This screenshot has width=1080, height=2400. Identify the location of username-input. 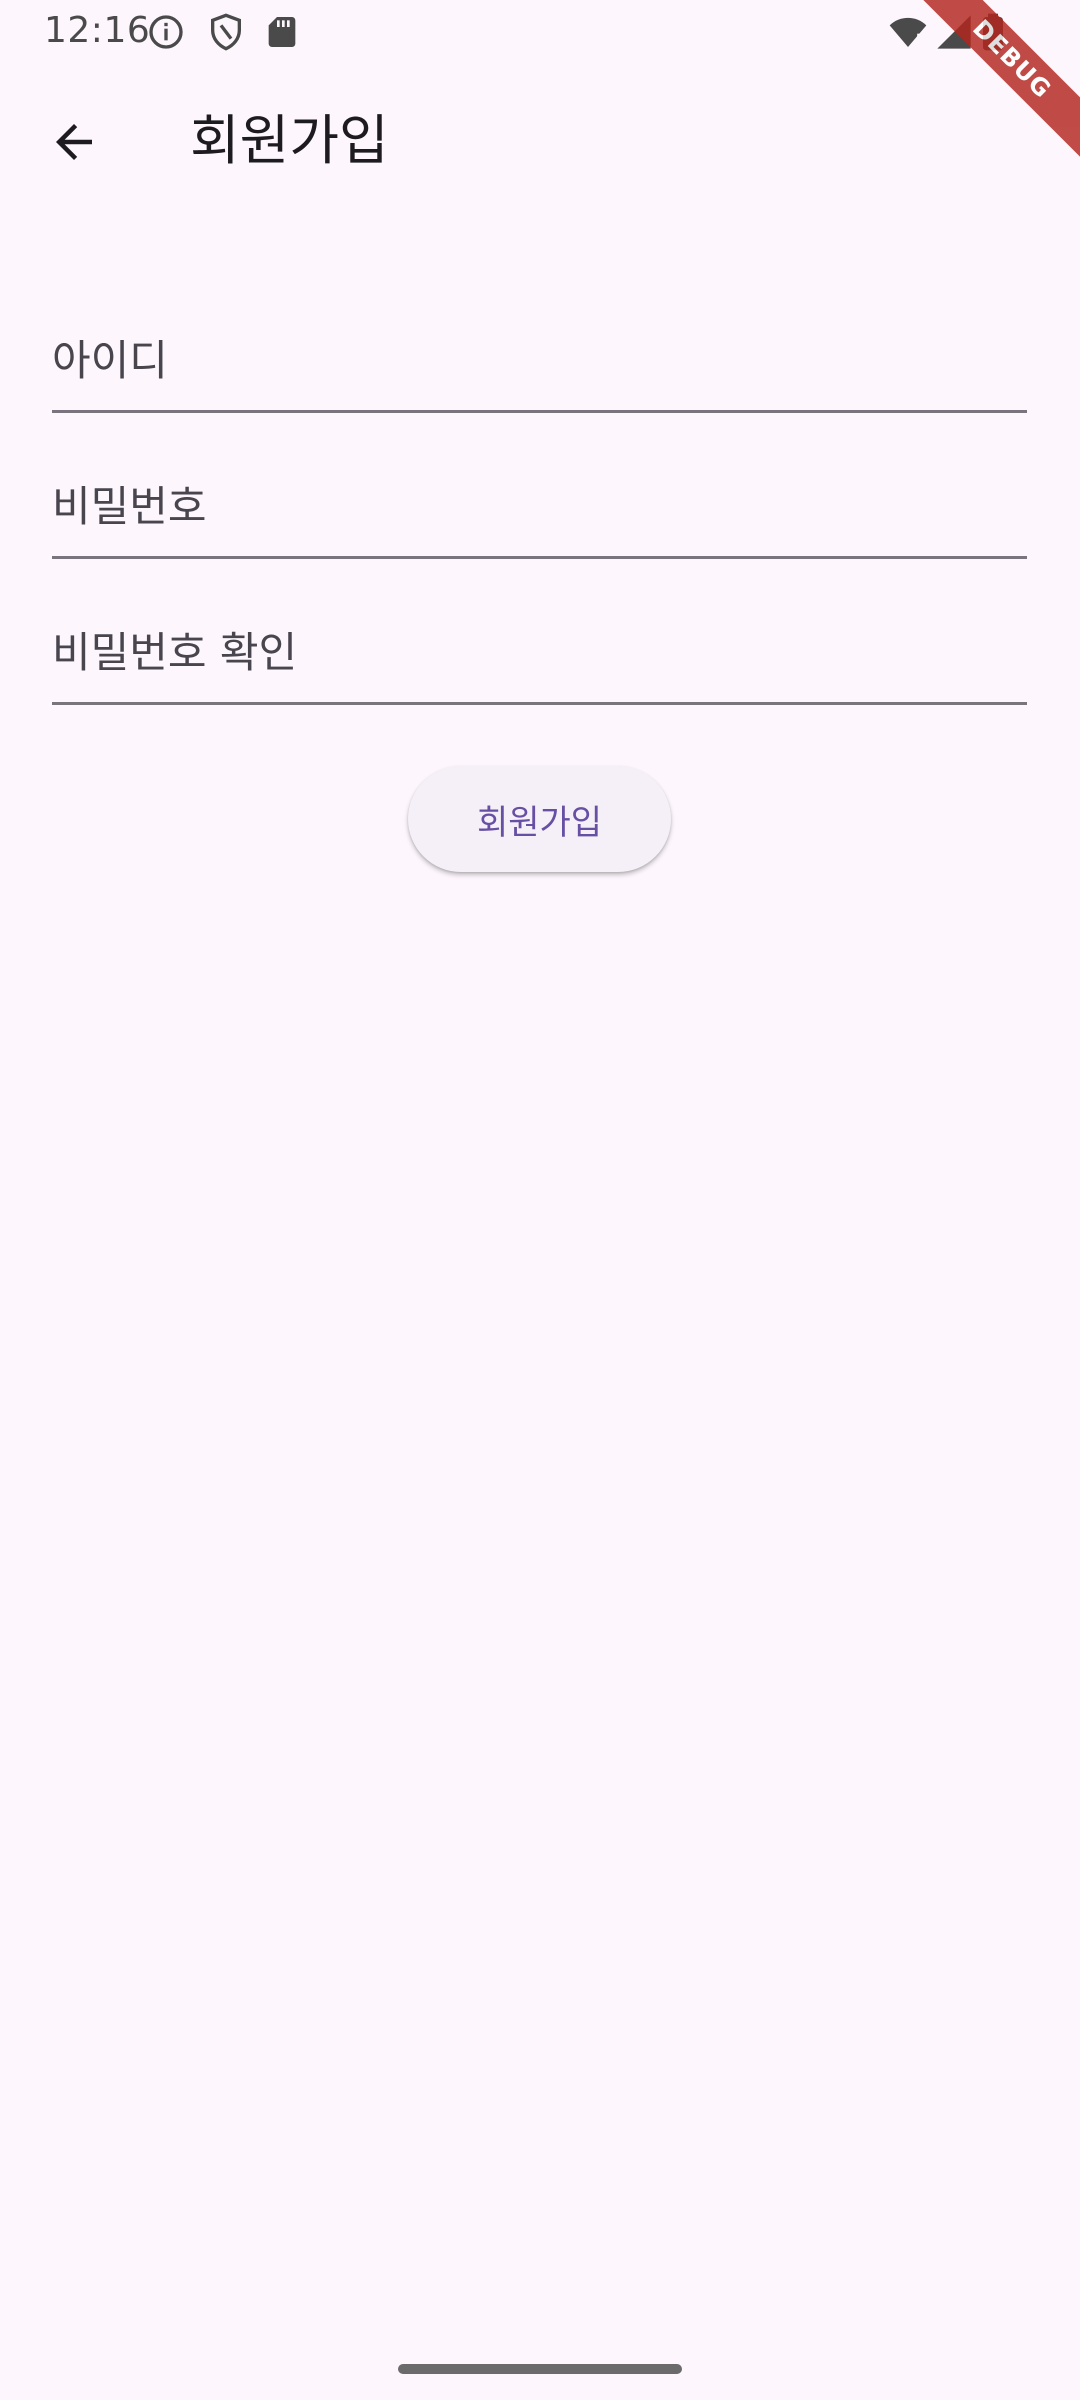
(539, 355).